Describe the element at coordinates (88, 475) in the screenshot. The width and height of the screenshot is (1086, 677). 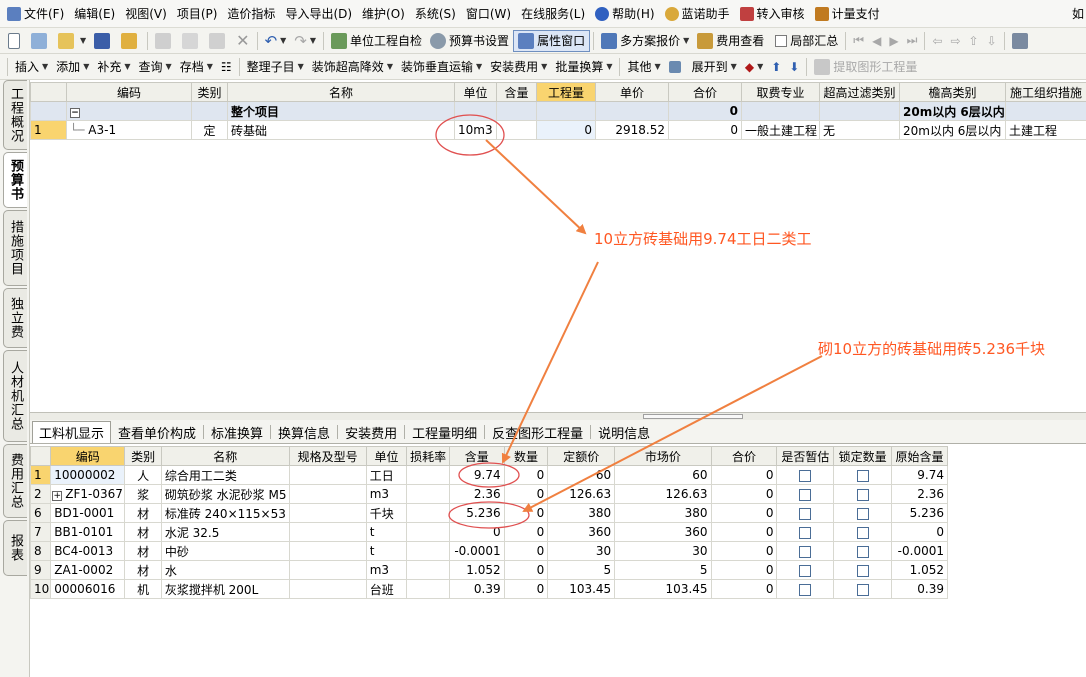
I see `code-cell: 10000002` at that location.